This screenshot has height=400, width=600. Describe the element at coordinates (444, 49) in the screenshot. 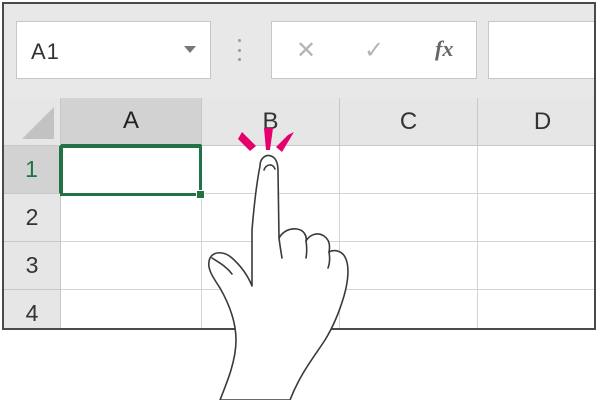

I see `function-icon: fx` at that location.